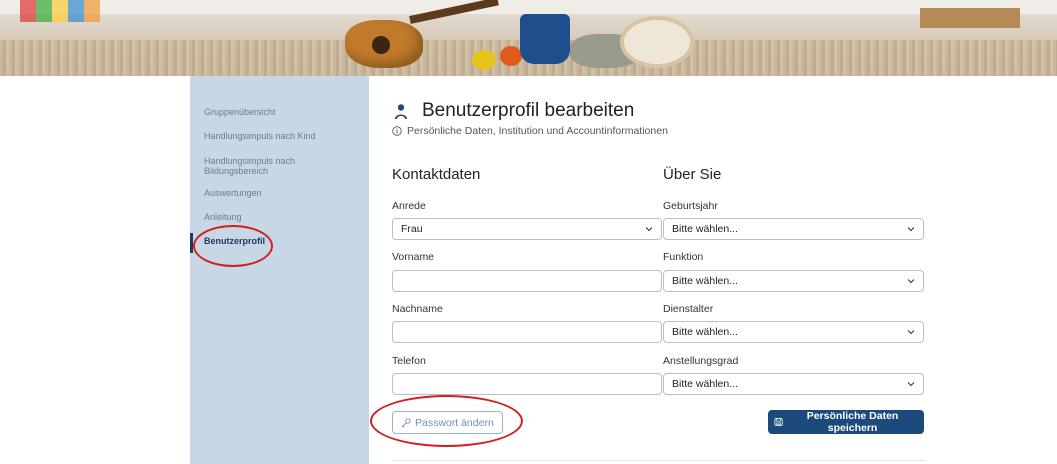 The width and height of the screenshot is (1057, 464). Describe the element at coordinates (397, 131) in the screenshot. I see `info-icon` at that location.